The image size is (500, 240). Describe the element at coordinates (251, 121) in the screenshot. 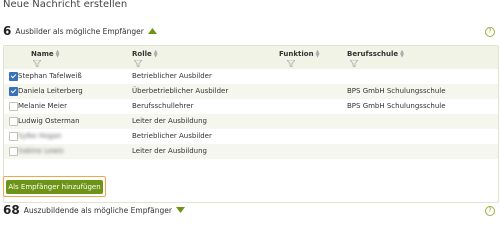

I see `table-row: Ludwig Osterman Leiter der Ausbildung` at that location.